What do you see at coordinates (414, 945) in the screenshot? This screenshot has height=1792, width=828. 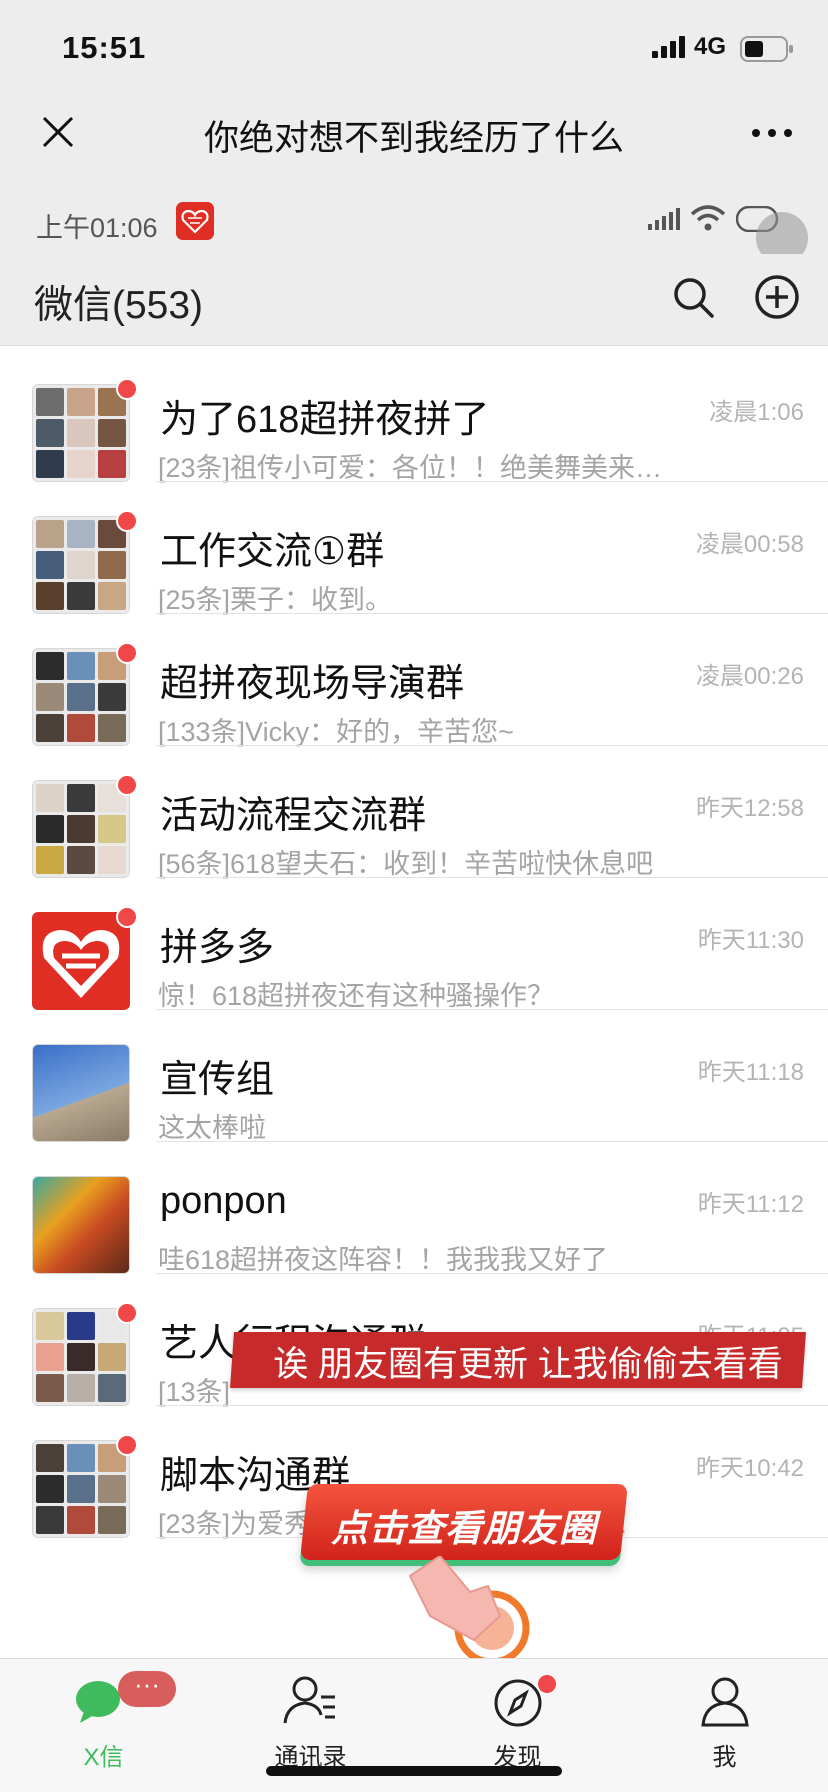 I see `chat-row: 拼多多 昨天11:30 惊！618超拼夜还有这种骚操作？` at bounding box center [414, 945].